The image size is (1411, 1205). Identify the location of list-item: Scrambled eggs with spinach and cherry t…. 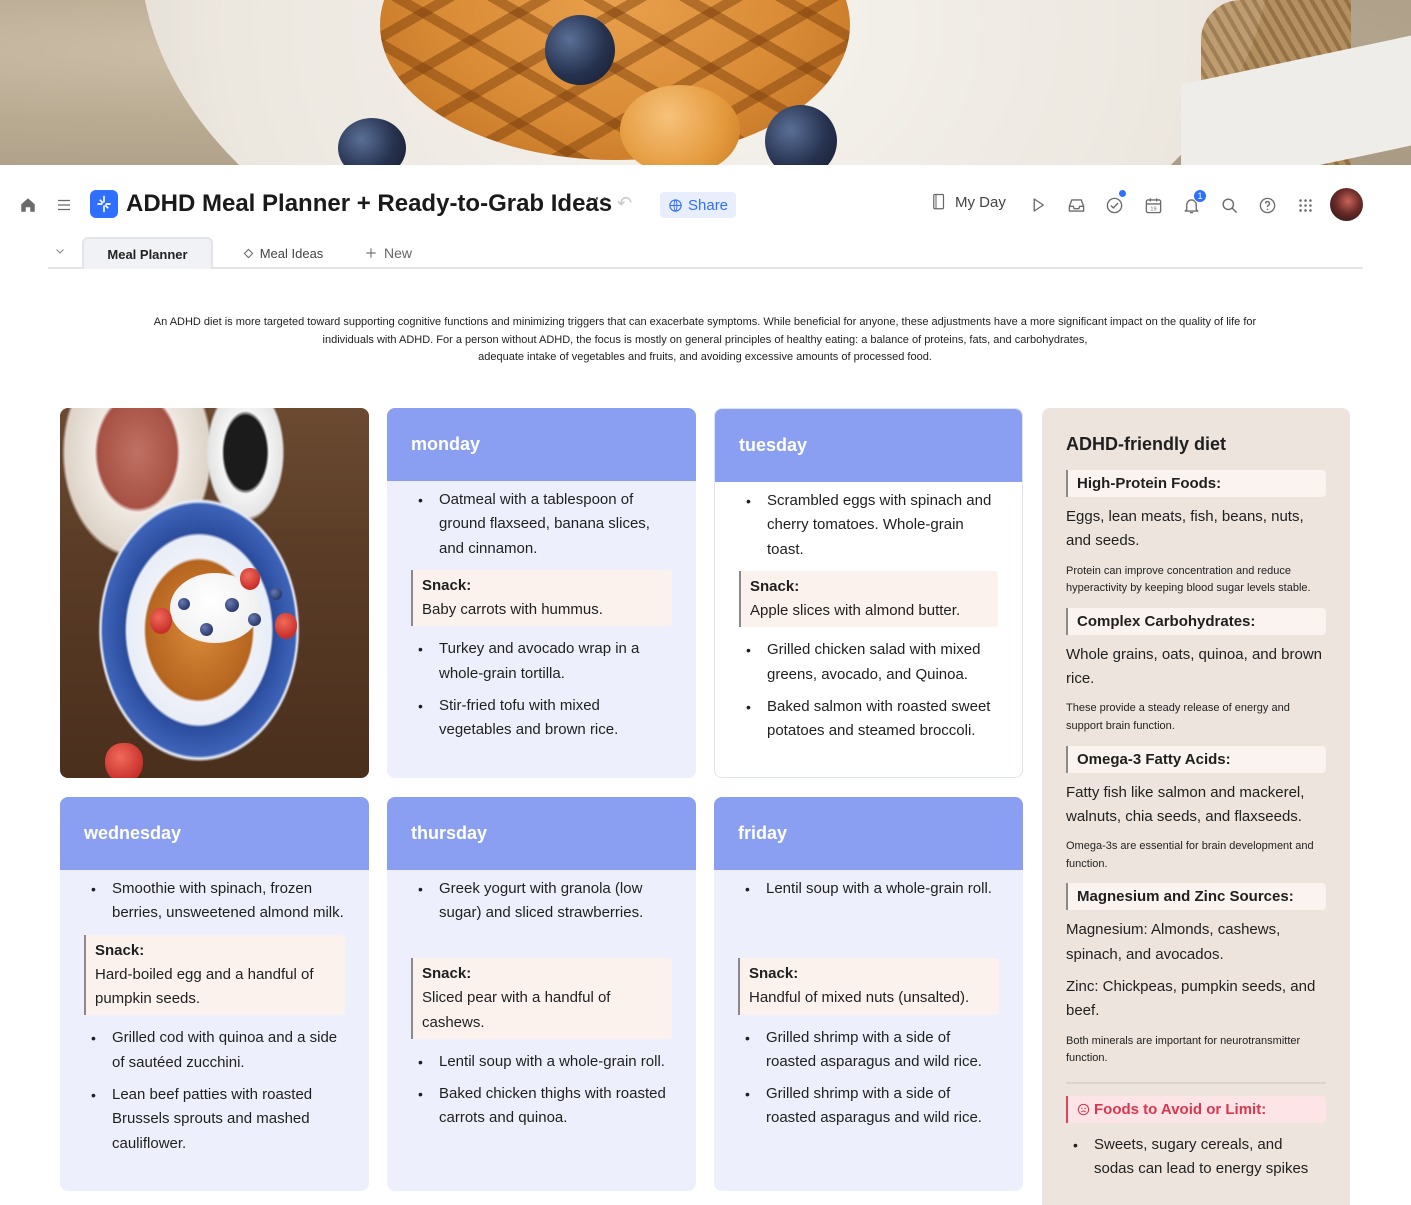
(868, 525).